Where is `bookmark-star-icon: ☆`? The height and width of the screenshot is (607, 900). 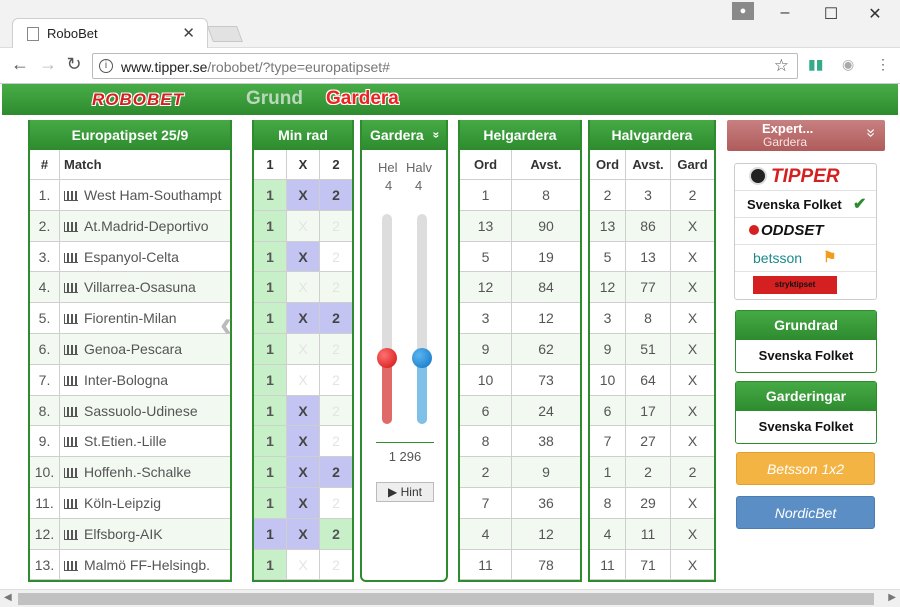
bookmark-star-icon: ☆ is located at coordinates (781, 66).